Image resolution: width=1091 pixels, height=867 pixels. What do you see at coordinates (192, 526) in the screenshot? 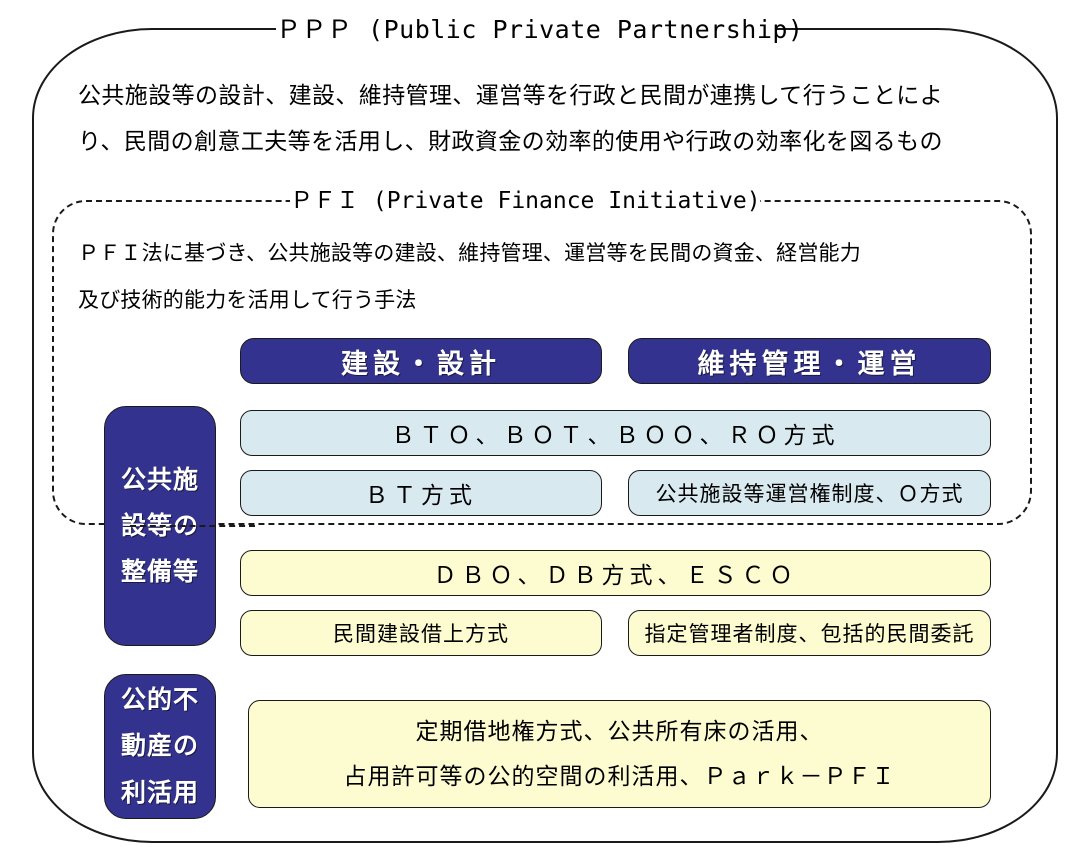
I see `pfi-boundary-divider` at bounding box center [192, 526].